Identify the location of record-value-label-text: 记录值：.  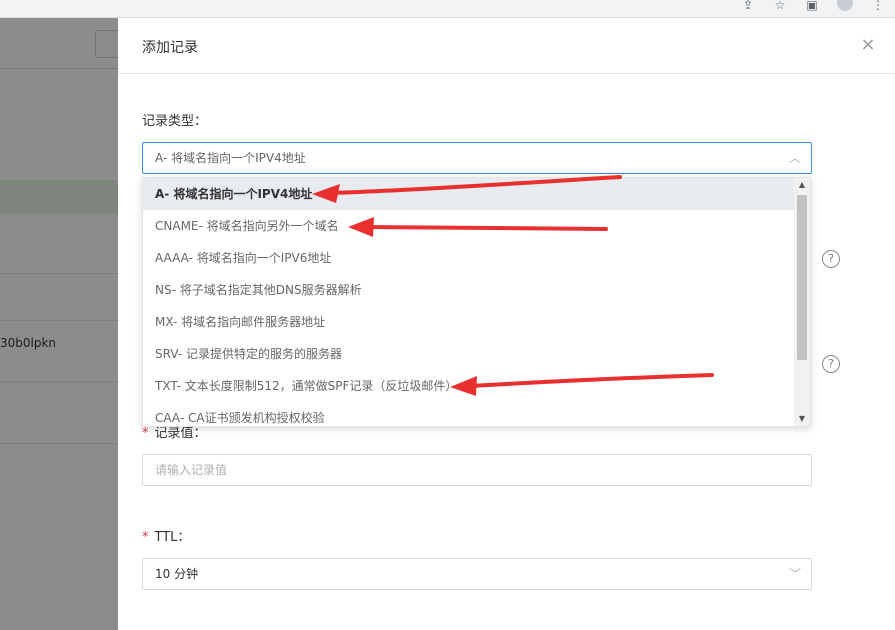
(180, 433).